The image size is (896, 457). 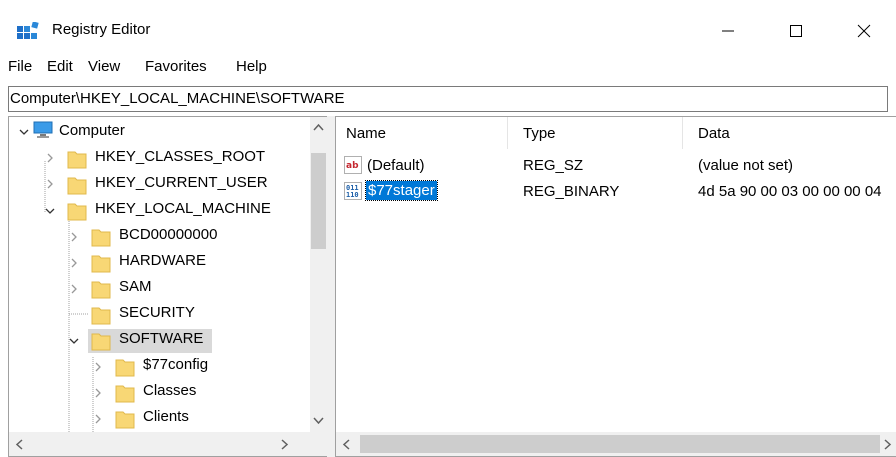 What do you see at coordinates (366, 133) in the screenshot?
I see `column-header-name: Name` at bounding box center [366, 133].